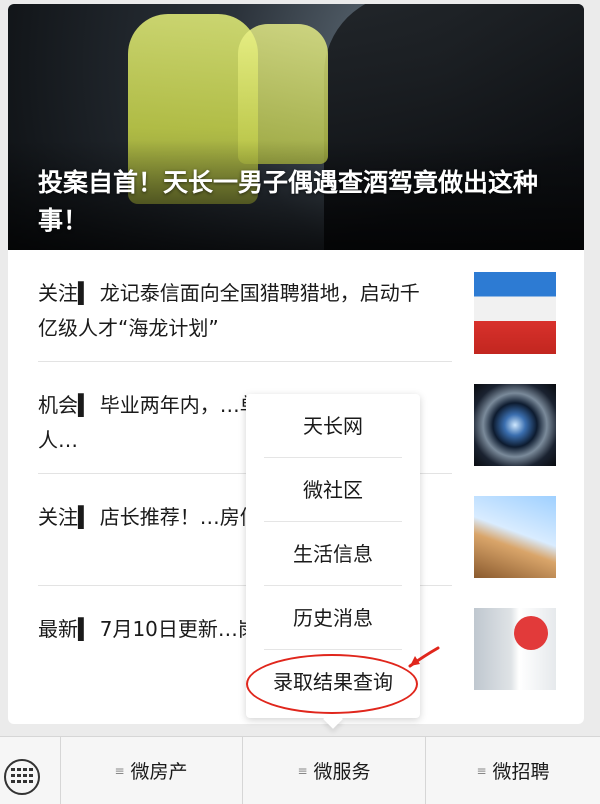  I want to click on menu-item-tianchang-net: 天长网, so click(333, 426).